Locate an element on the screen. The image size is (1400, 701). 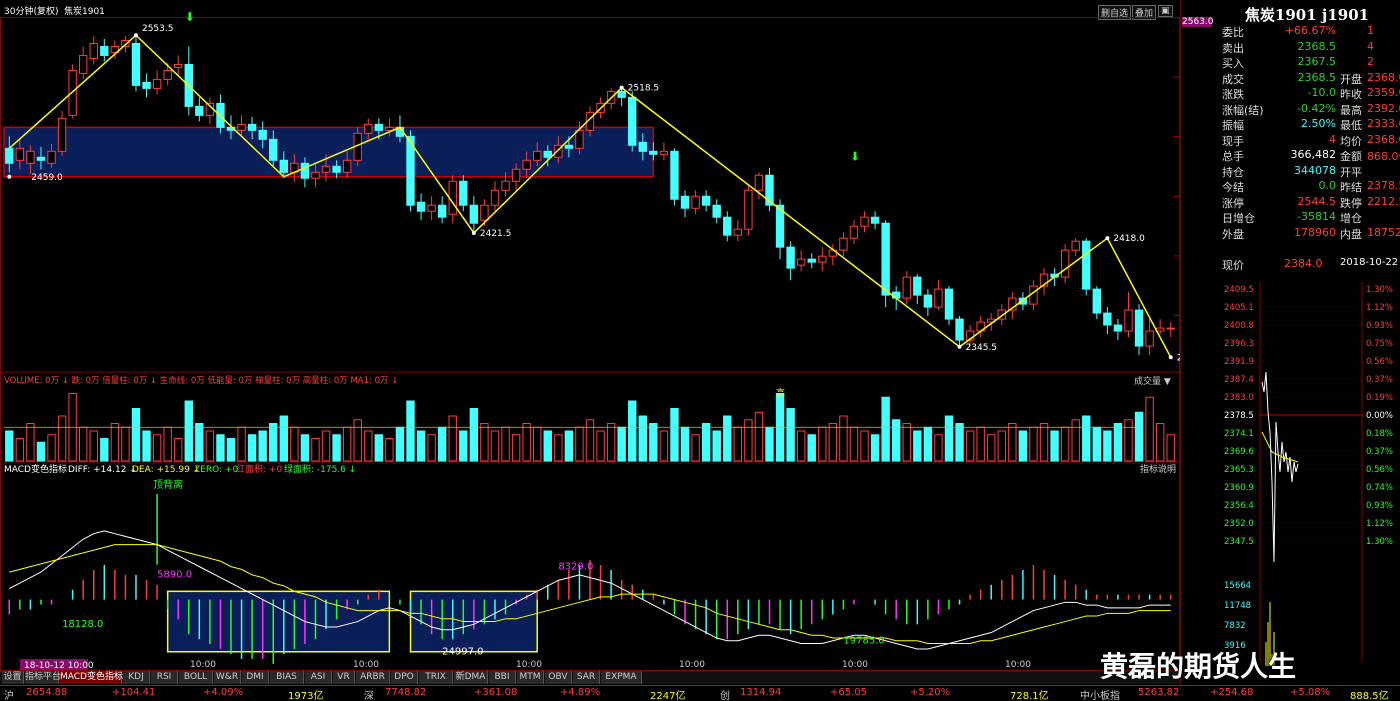
volume-menu-button: 成交量 ▼ is located at coordinates (1152, 381).